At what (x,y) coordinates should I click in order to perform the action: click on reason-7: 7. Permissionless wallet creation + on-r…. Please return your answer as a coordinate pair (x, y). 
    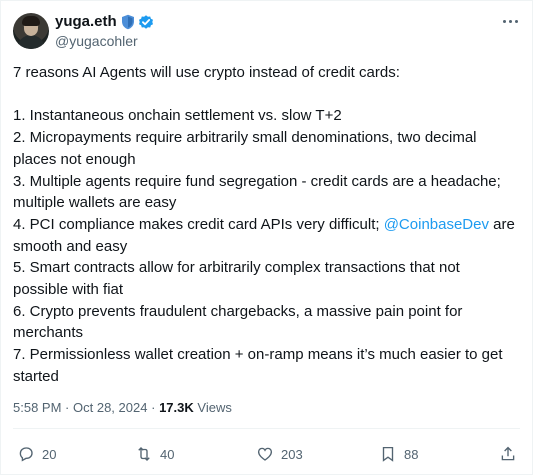
    Looking at the image, I should click on (260, 365).